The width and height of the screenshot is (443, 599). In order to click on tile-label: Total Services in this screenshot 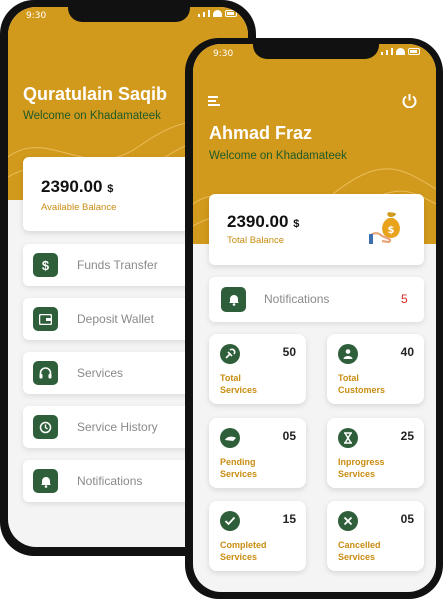, I will do `click(239, 384)`.